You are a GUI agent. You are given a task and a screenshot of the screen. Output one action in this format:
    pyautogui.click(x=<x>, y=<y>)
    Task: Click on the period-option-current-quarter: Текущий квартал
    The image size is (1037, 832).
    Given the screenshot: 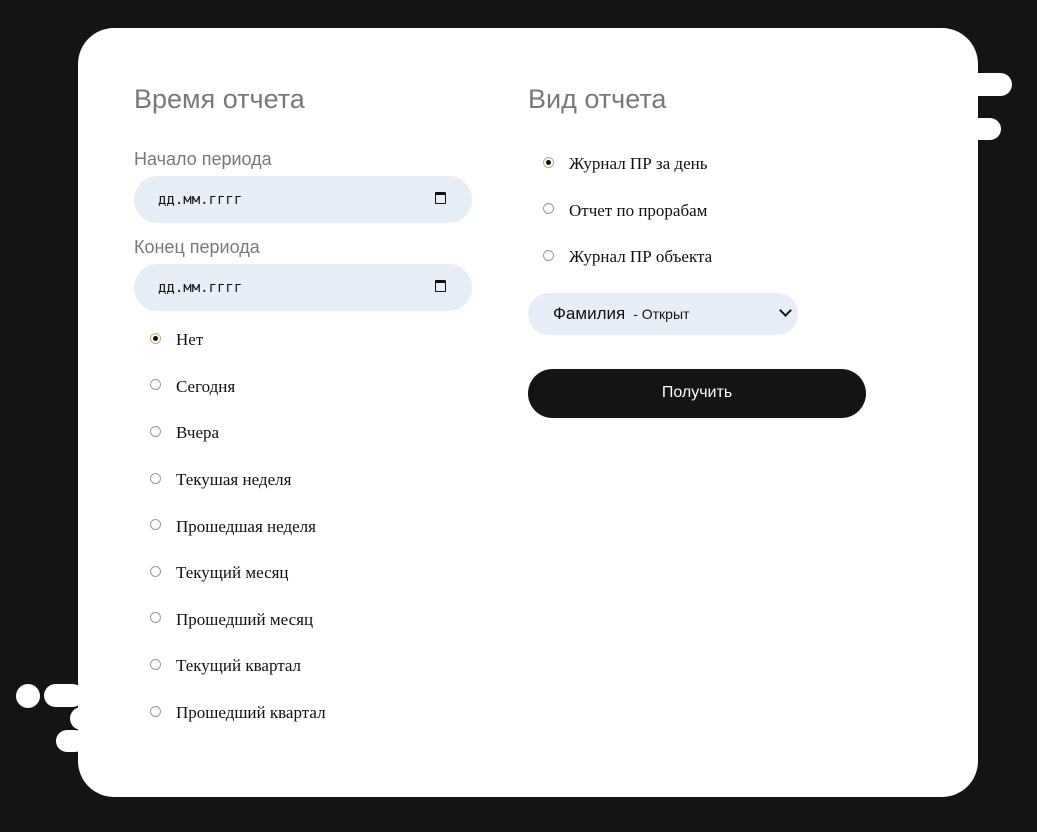 What is the action you would take?
    pyautogui.click(x=311, y=666)
    